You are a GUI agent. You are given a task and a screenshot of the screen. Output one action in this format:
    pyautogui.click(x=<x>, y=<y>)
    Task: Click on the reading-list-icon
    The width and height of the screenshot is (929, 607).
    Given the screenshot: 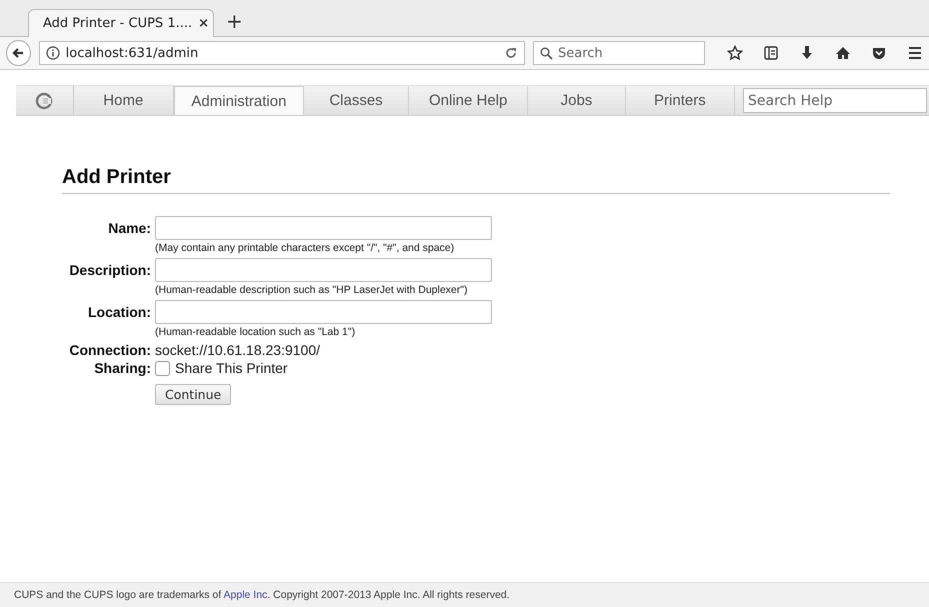 What is the action you would take?
    pyautogui.click(x=771, y=53)
    